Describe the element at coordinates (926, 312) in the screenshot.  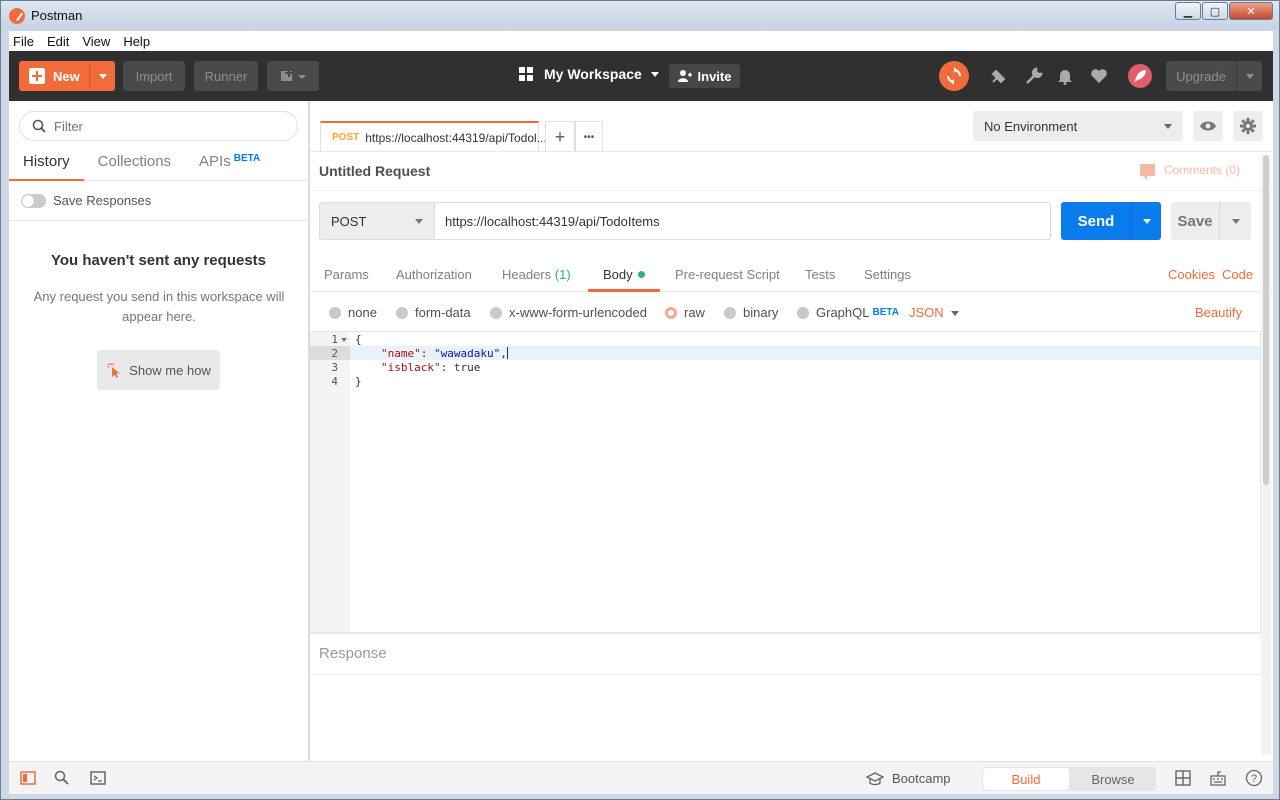
I see `format-select: JSON` at that location.